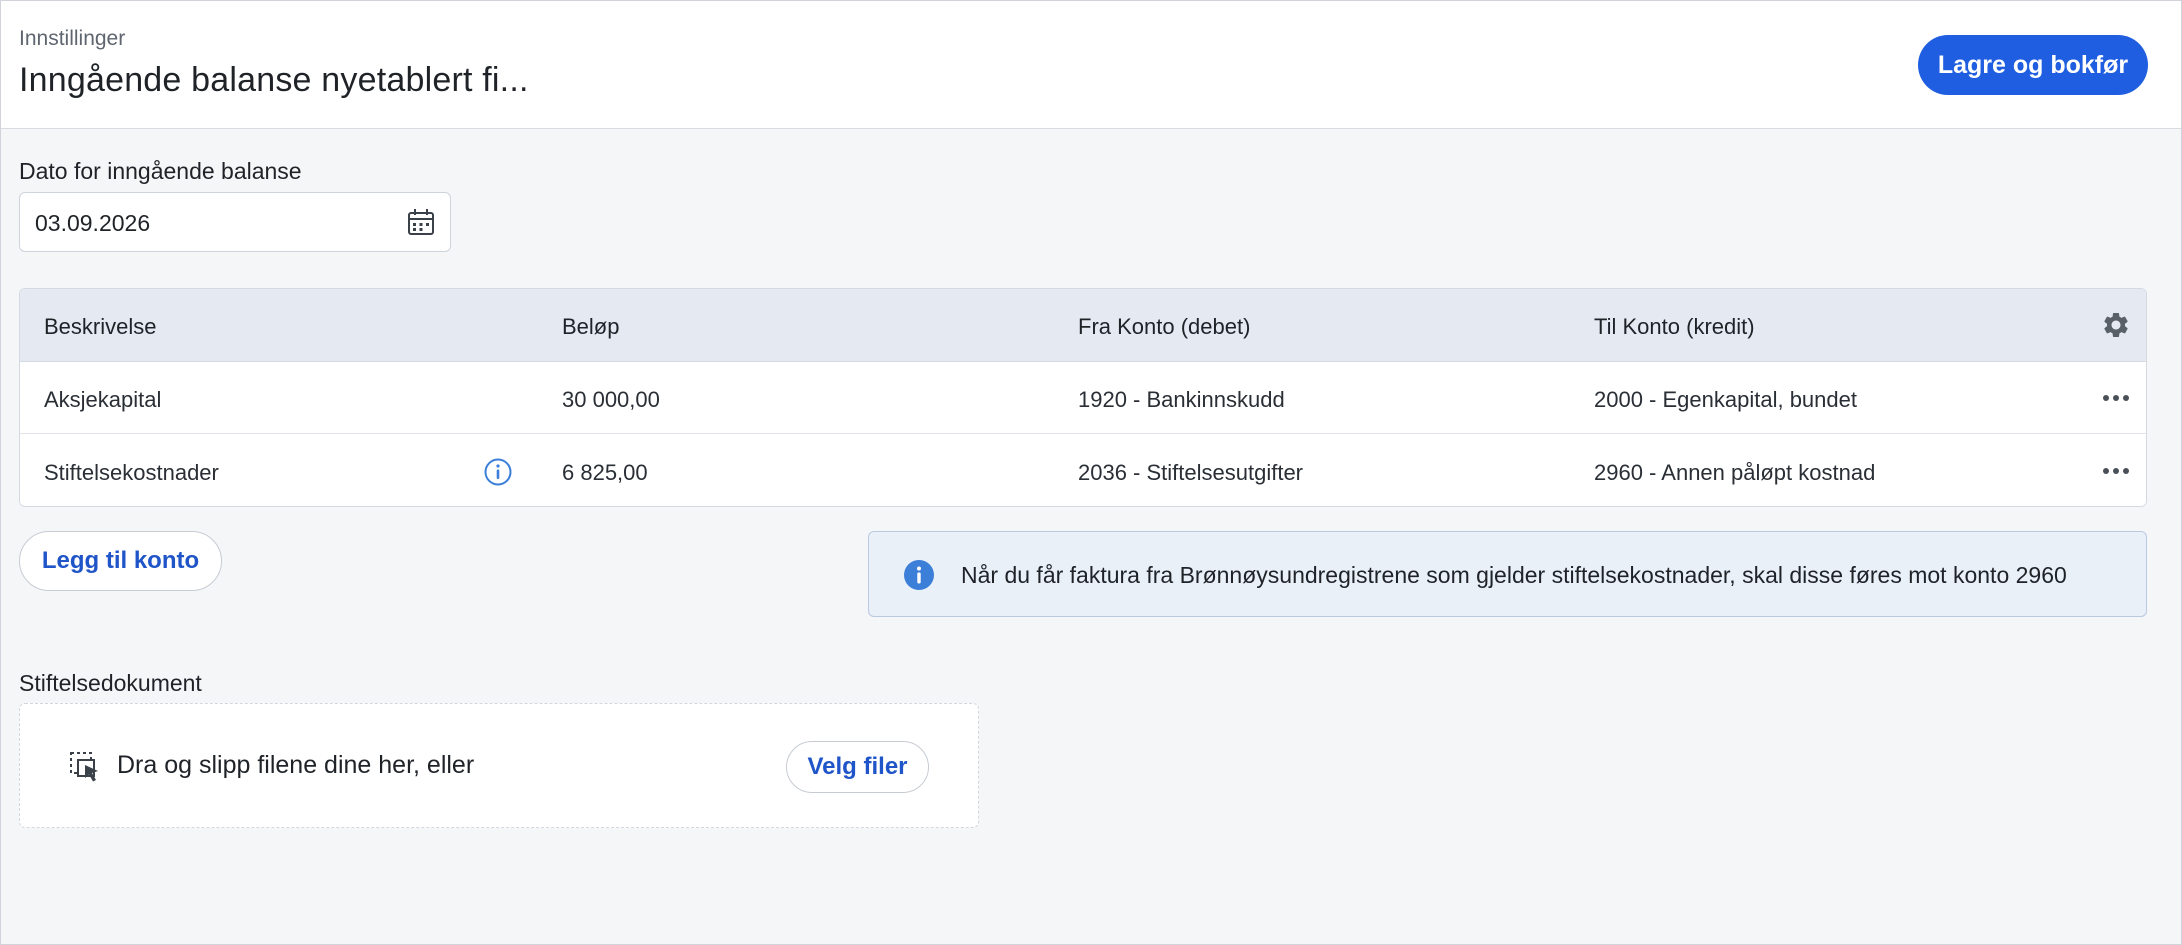 The width and height of the screenshot is (2182, 945). What do you see at coordinates (160, 171) in the screenshot?
I see `date-label: Dato for inngående balanse` at bounding box center [160, 171].